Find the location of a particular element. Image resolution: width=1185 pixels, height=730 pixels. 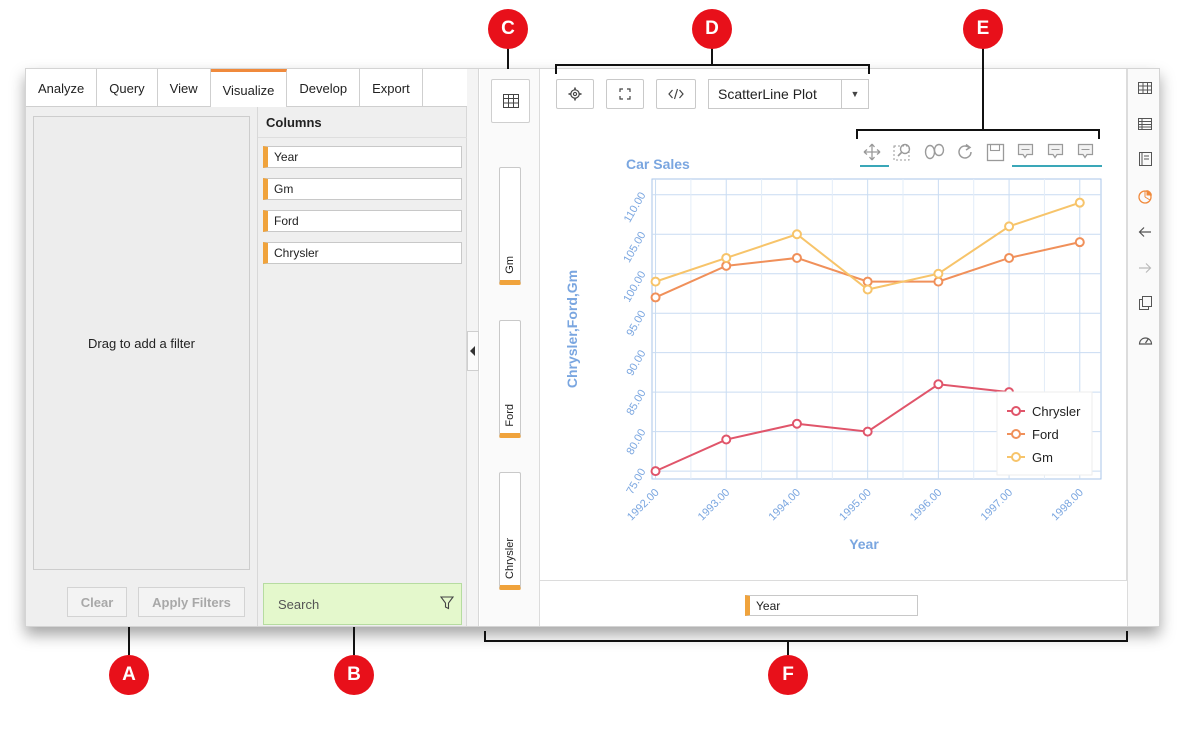

bracket-d is located at coordinates (712, 69).